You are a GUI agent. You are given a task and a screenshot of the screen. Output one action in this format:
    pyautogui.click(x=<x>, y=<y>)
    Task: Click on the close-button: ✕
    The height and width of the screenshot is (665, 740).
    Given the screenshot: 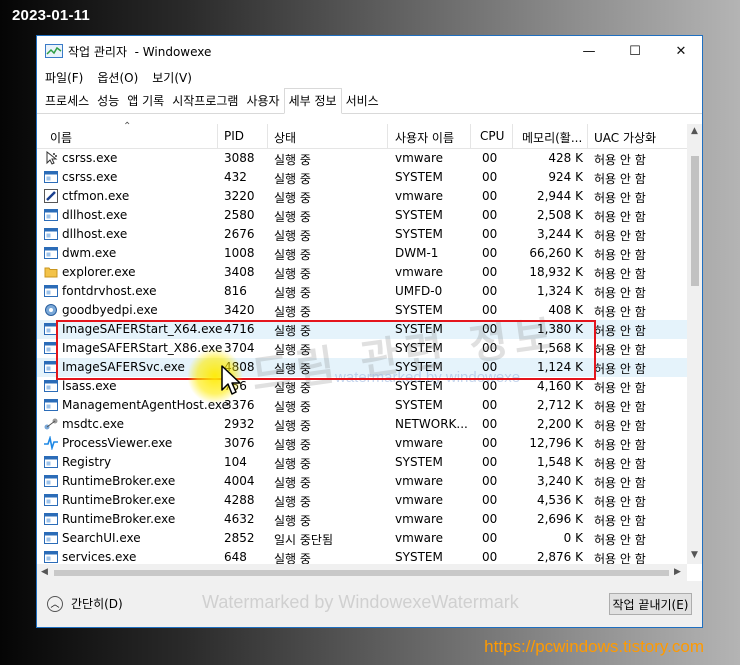 What is the action you would take?
    pyautogui.click(x=680, y=51)
    